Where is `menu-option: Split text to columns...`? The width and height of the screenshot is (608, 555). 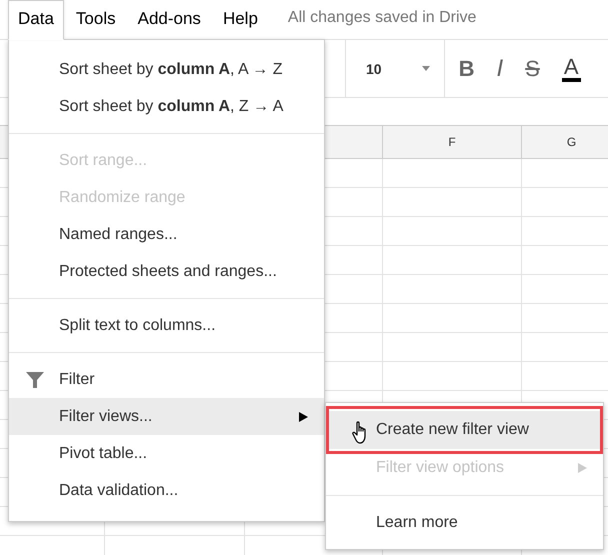
menu-option: Split text to columns... is located at coordinates (166, 325).